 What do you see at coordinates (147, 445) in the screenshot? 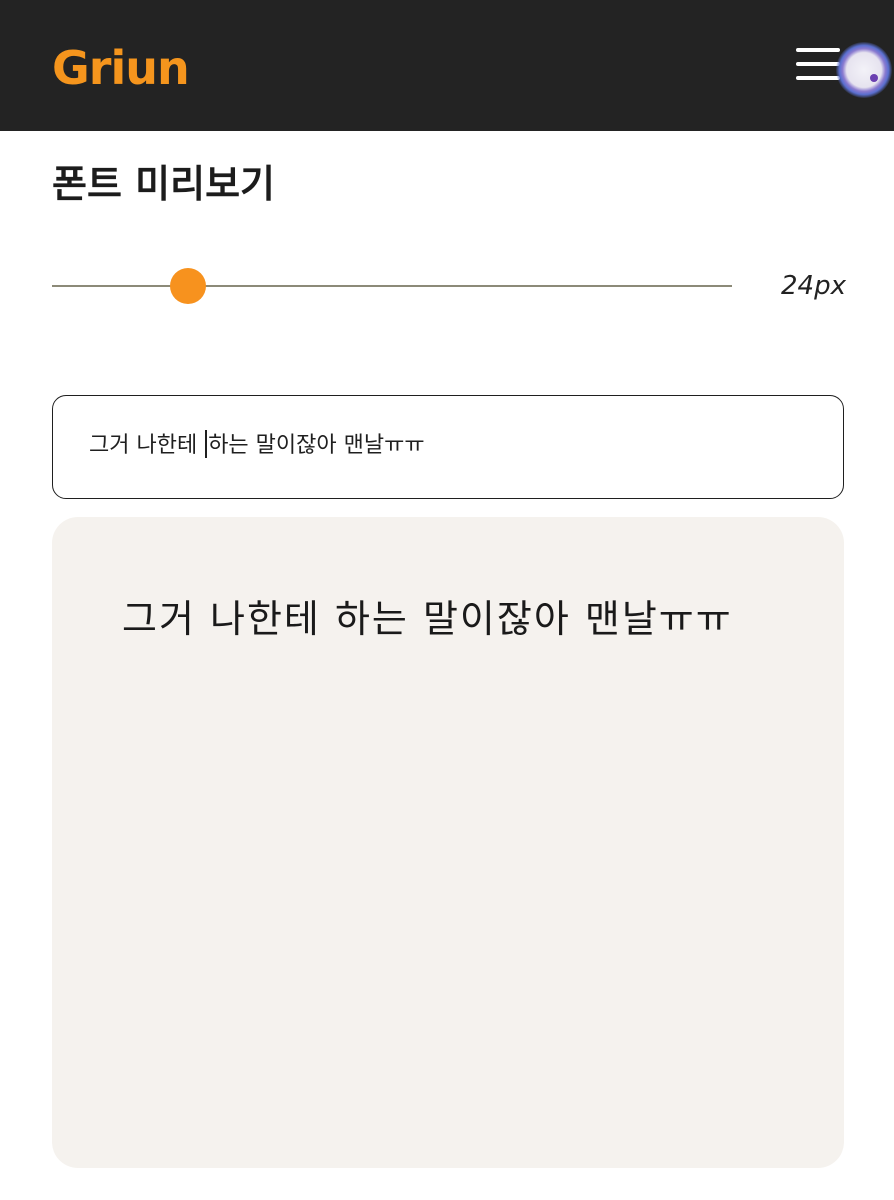
I see `text-before-caret: 그거 나한테` at bounding box center [147, 445].